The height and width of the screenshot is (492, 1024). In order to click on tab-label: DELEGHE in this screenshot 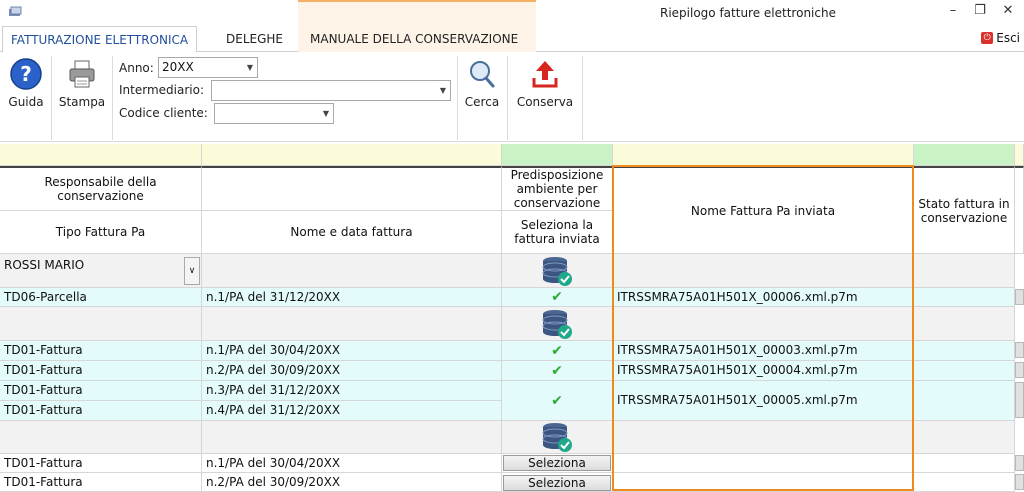, I will do `click(254, 39)`.